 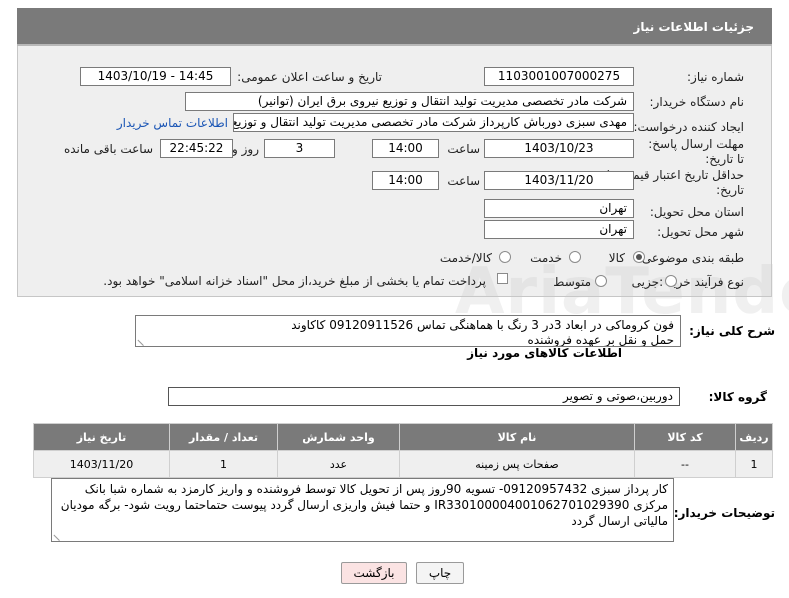 I want to click on announce-label: تاریخ و ساعت اعلان عمومی:, so click(x=309, y=77).